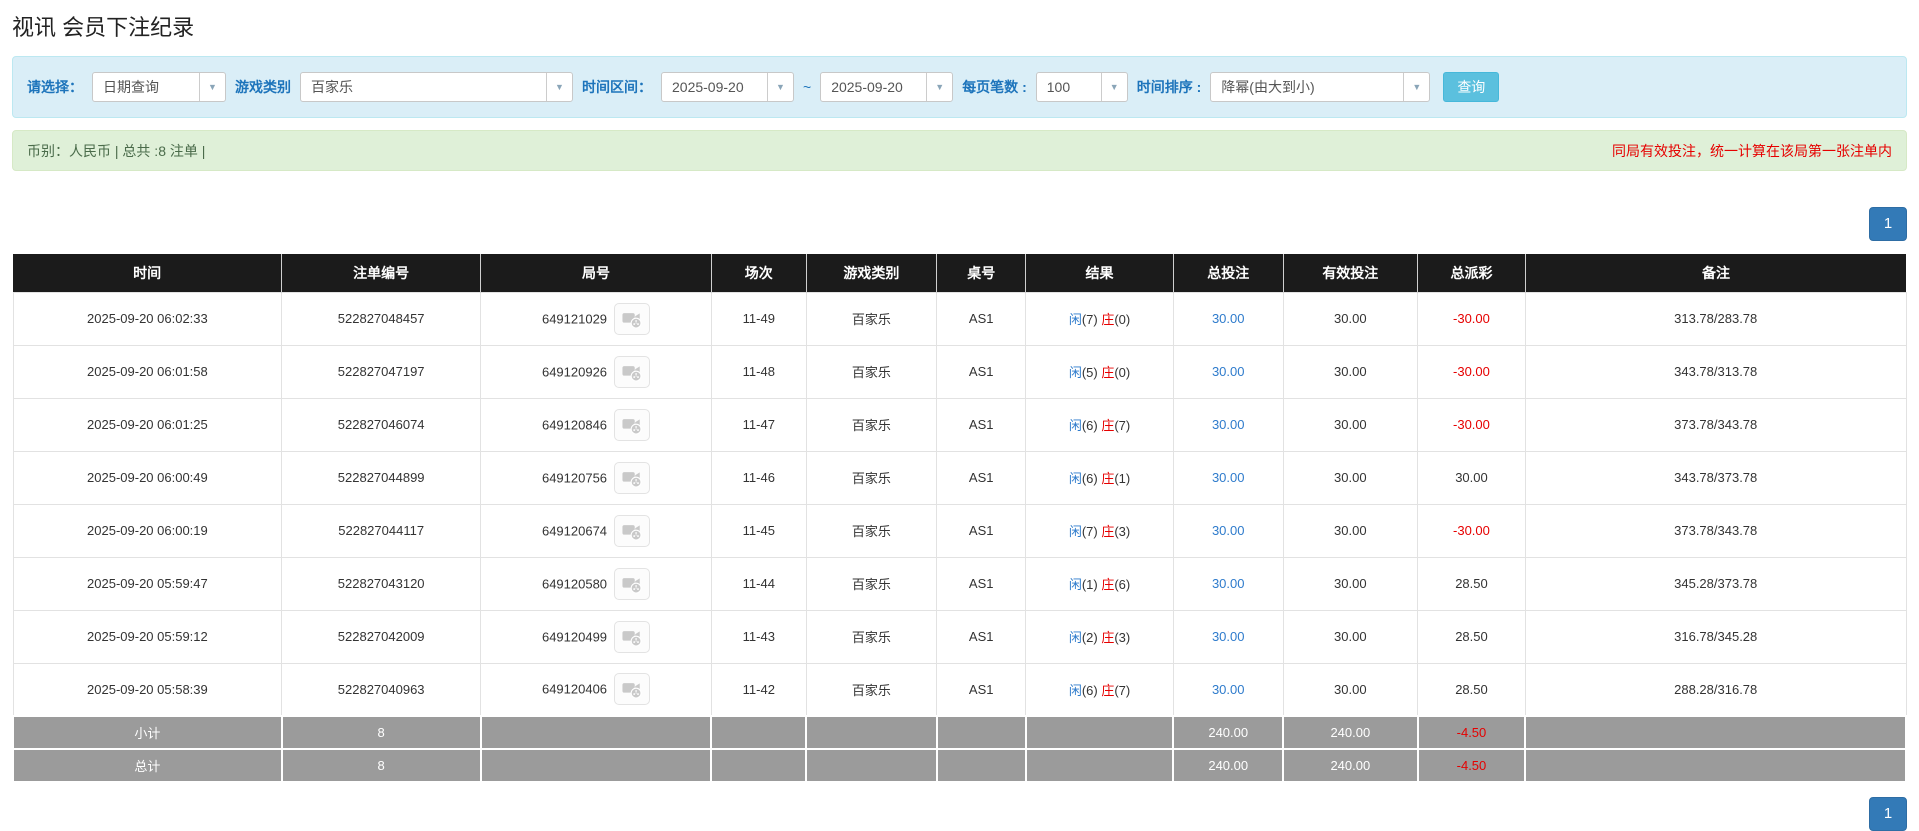 The width and height of the screenshot is (1919, 831). What do you see at coordinates (148, 273) in the screenshot?
I see `column-header: 时间` at bounding box center [148, 273].